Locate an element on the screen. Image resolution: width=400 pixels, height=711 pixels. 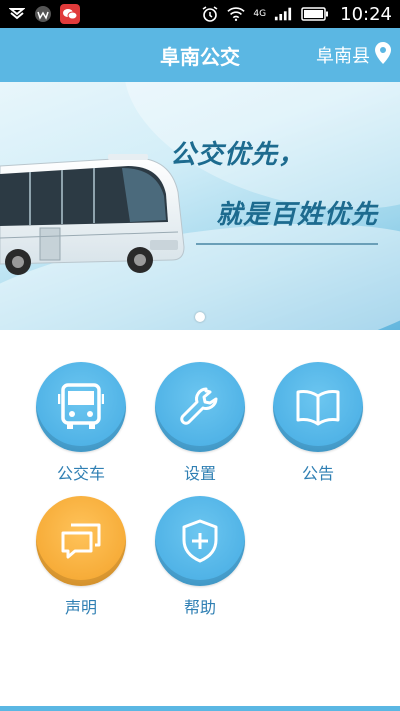
menu-item-help-circle is located at coordinates (200, 541).